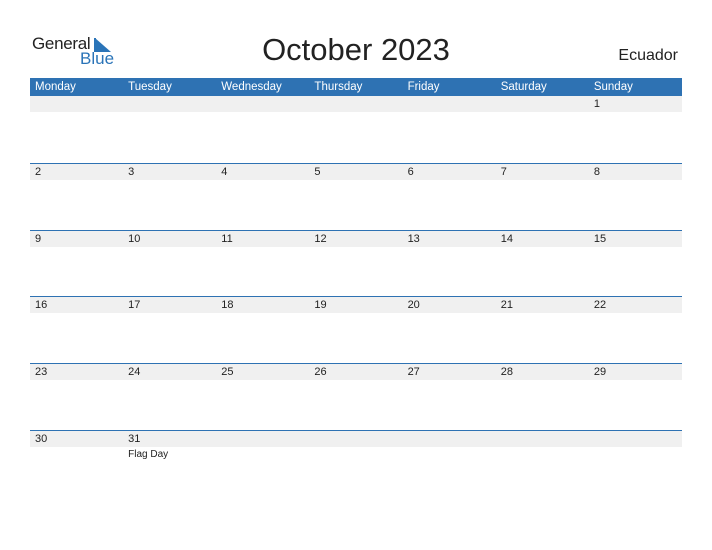 This screenshot has height=550, width=712. I want to click on date-cell: 7, so click(503, 172).